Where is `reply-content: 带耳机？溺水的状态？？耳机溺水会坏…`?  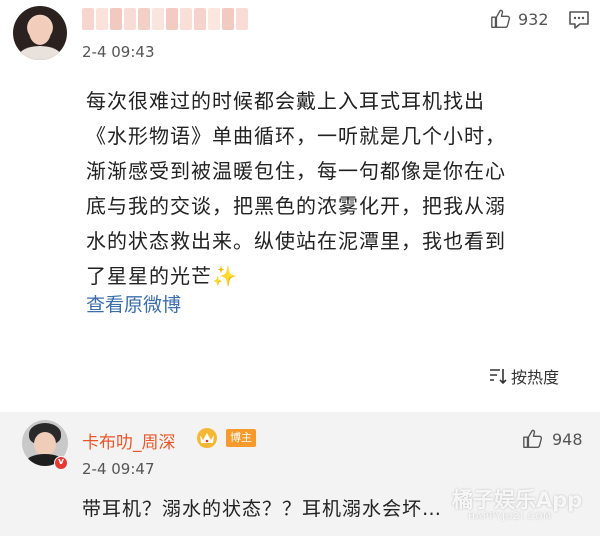 reply-content: 带耳机？溺水的状态？？耳机溺水会坏… is located at coordinates (262, 509).